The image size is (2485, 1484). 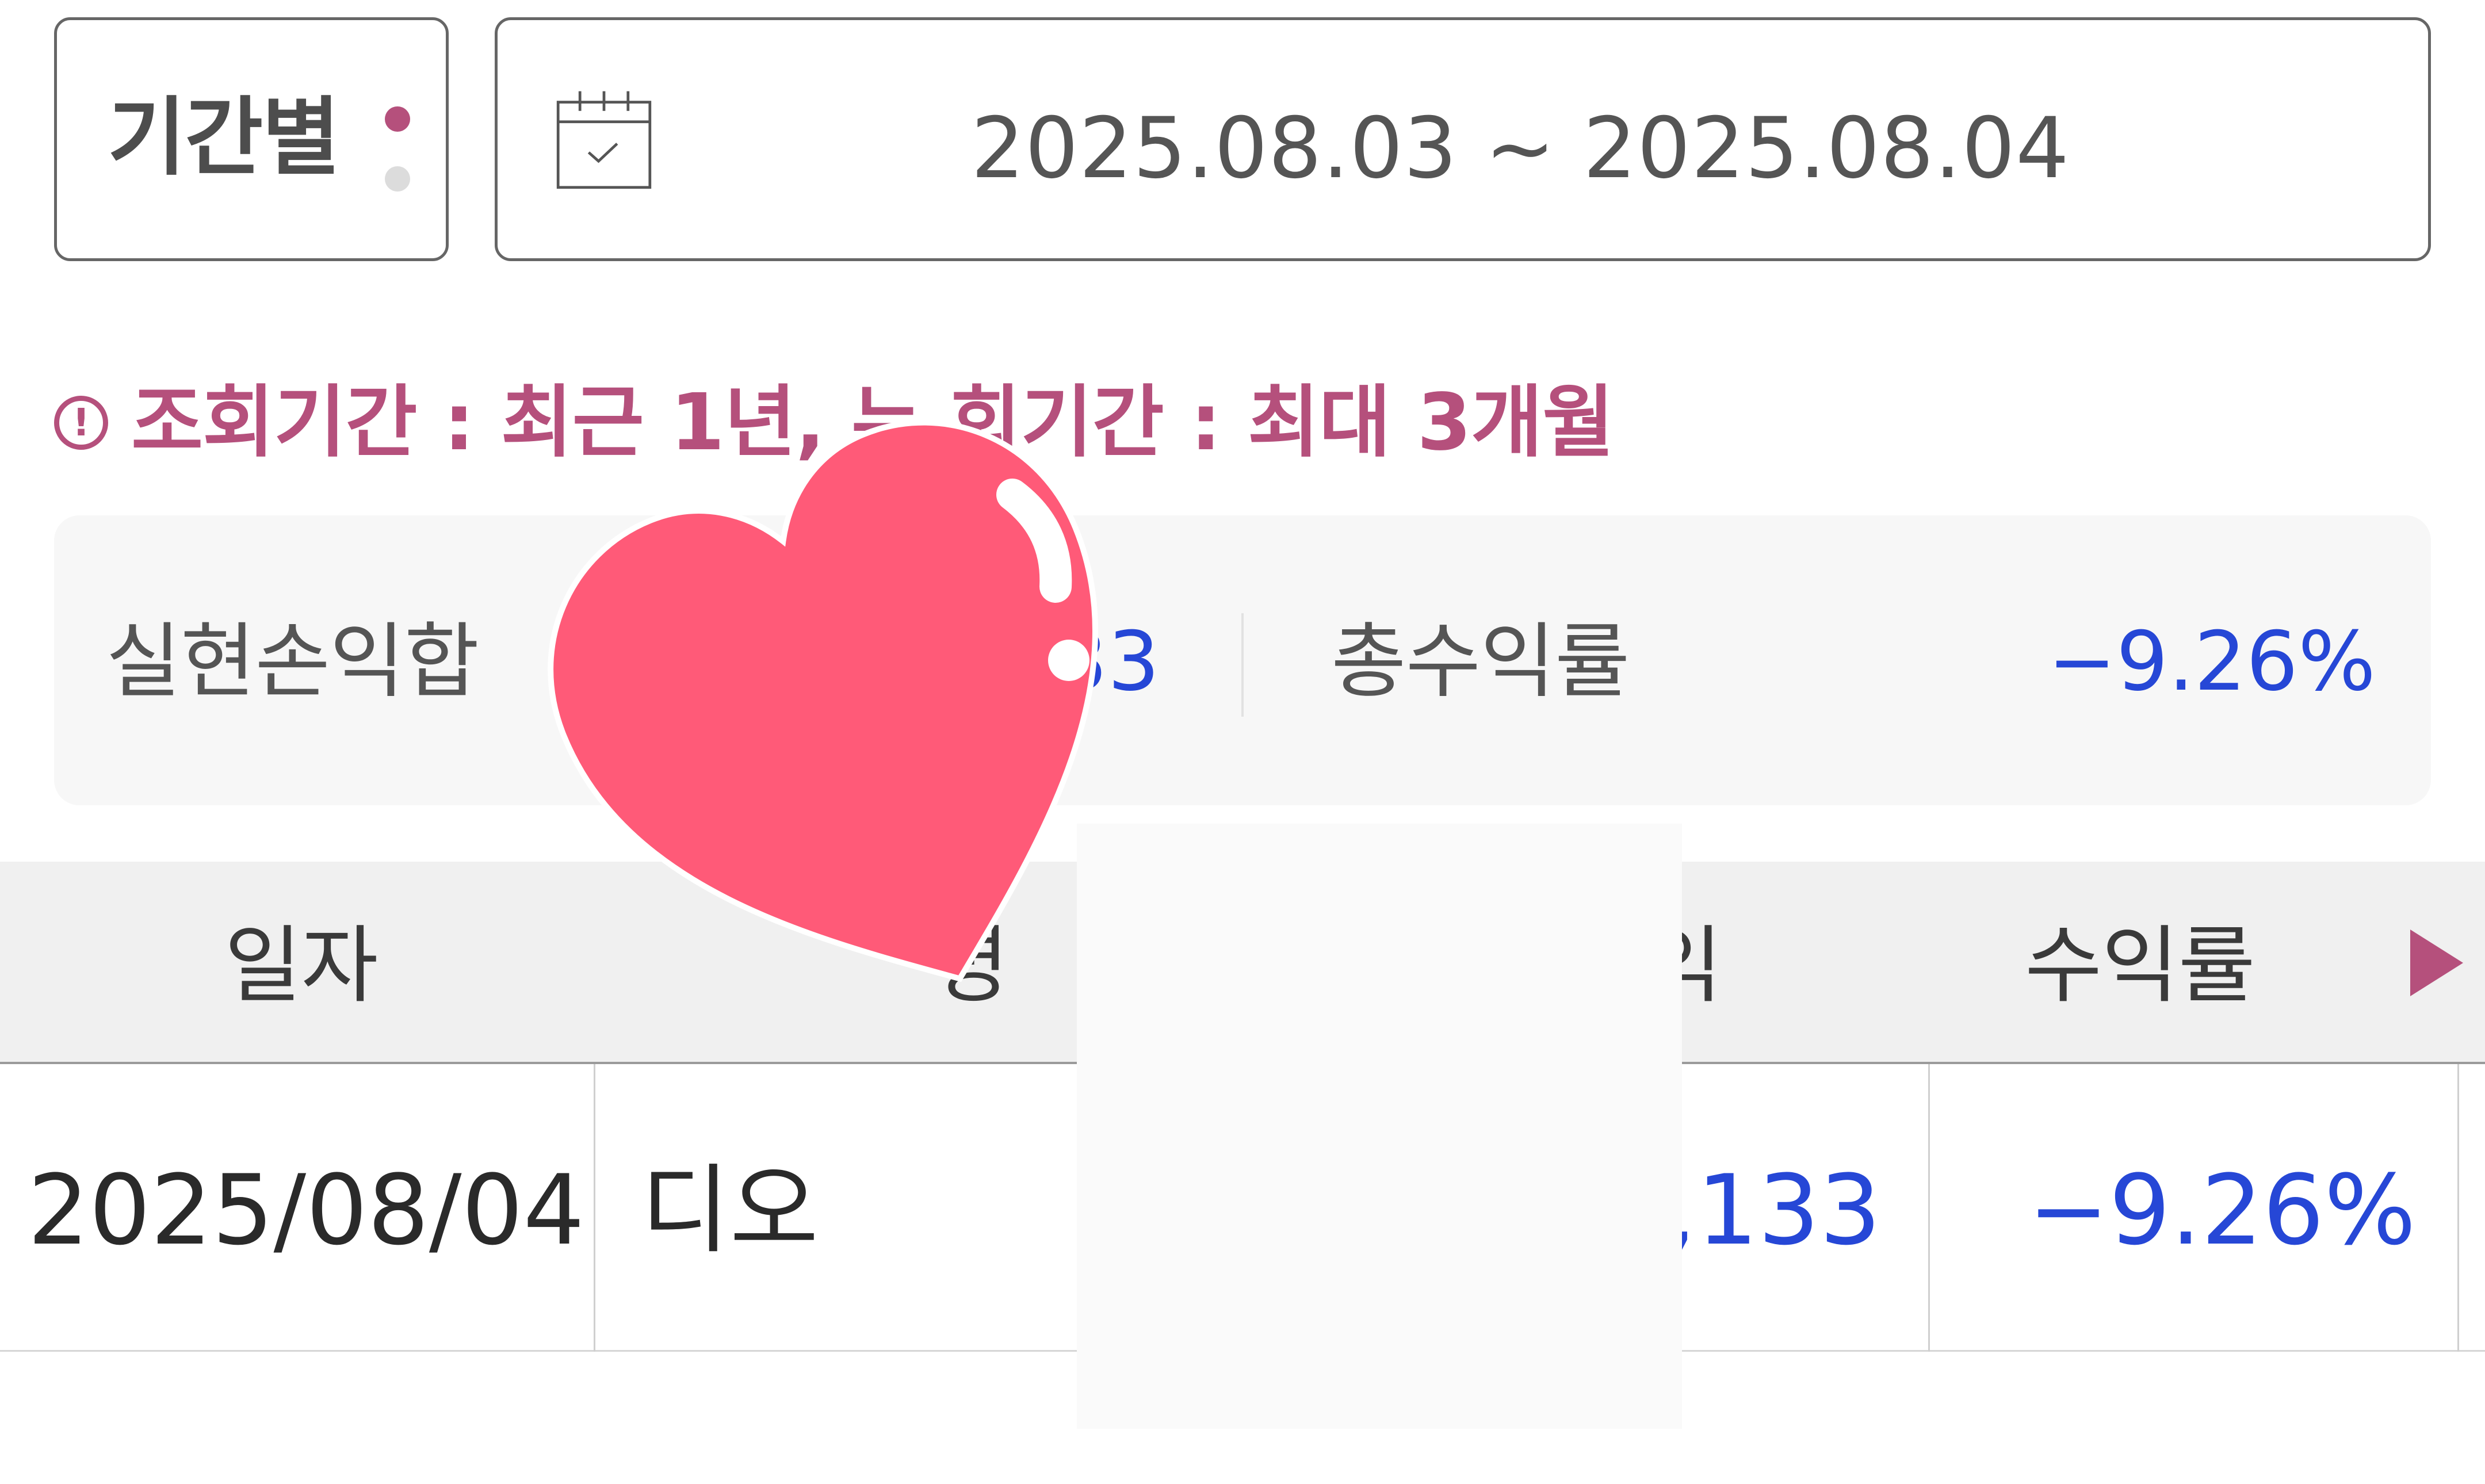 What do you see at coordinates (397, 119) in the screenshot?
I see `active-dot-icon` at bounding box center [397, 119].